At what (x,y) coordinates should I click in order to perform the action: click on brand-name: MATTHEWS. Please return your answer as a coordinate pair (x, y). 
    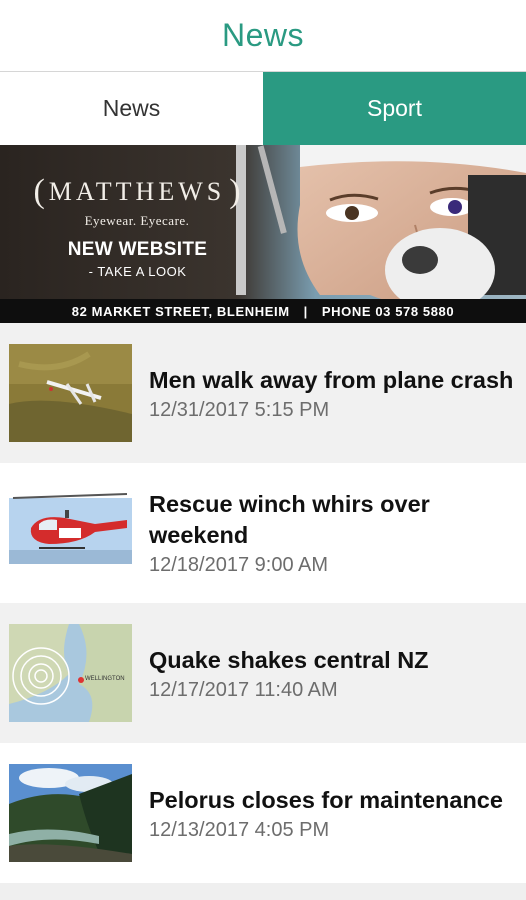
    Looking at the image, I should click on (137, 191).